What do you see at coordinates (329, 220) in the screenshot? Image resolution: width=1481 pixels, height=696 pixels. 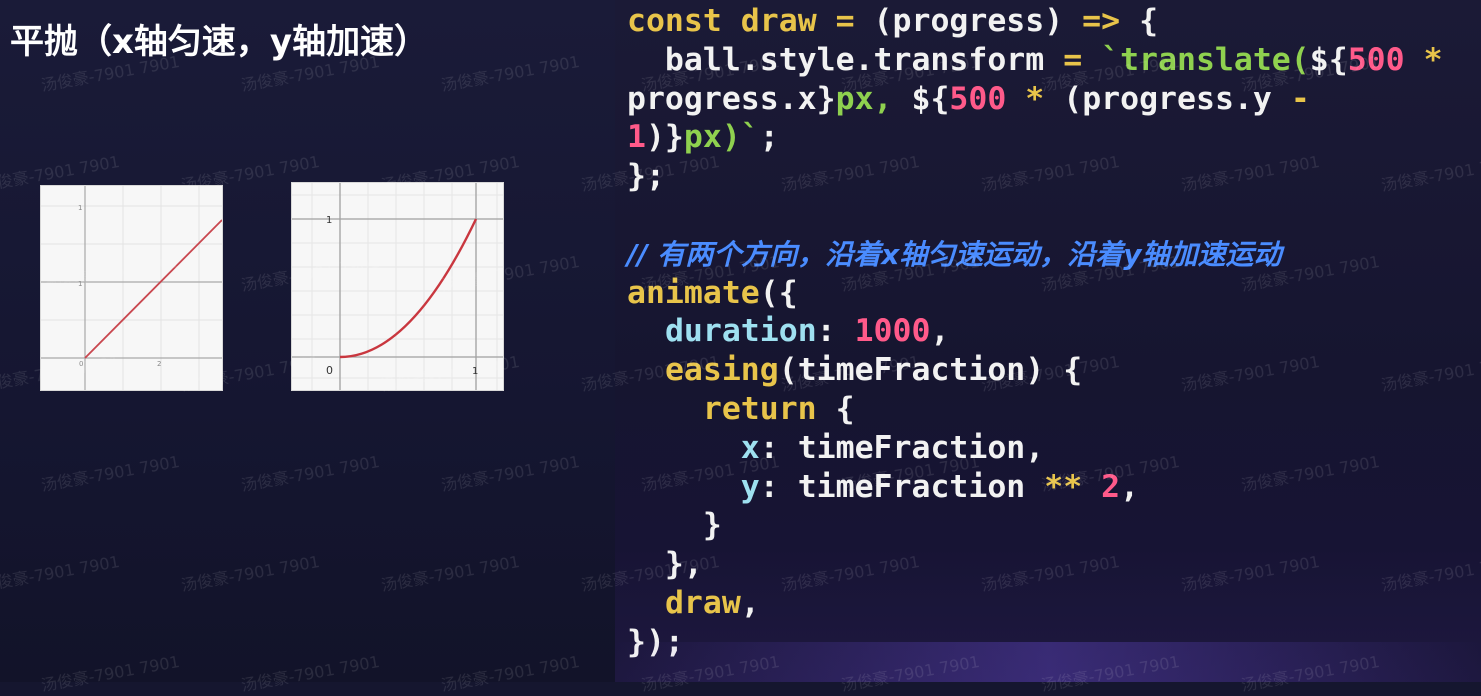 I see `quadratic-y-label: 1` at bounding box center [329, 220].